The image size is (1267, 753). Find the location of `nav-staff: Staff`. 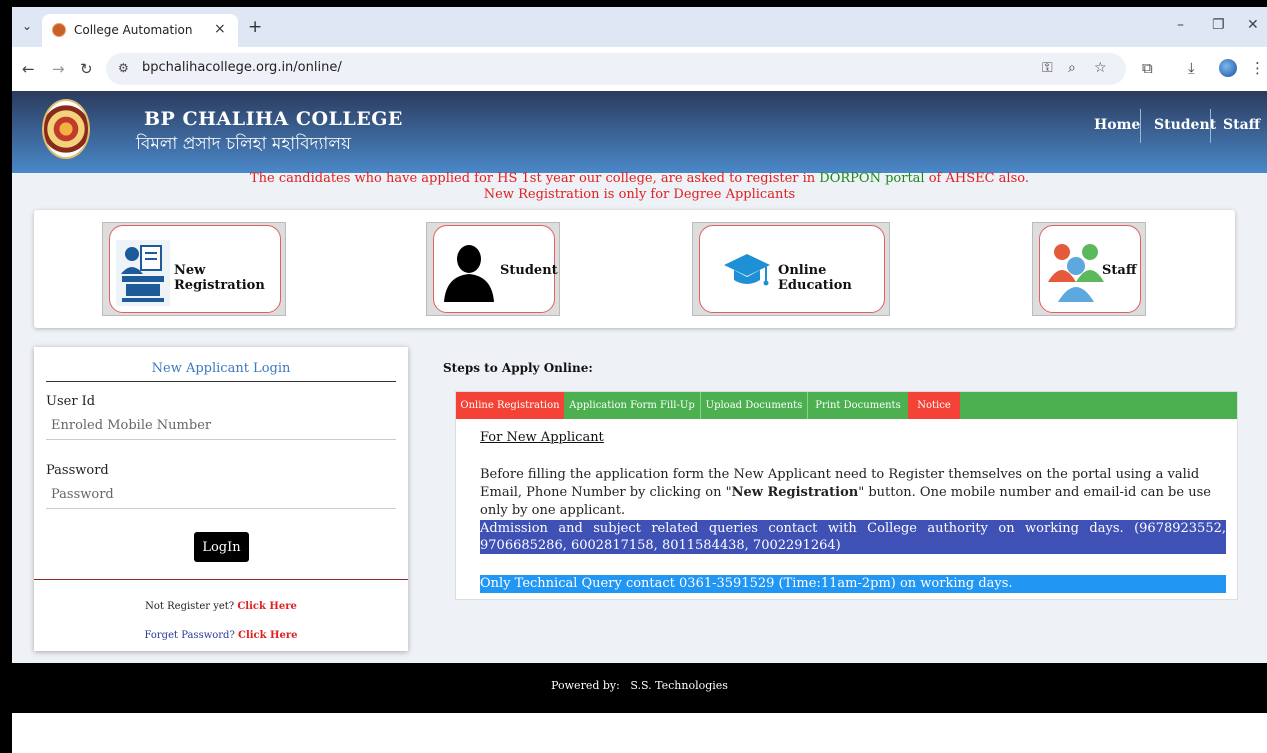

nav-staff: Staff is located at coordinates (1241, 125).